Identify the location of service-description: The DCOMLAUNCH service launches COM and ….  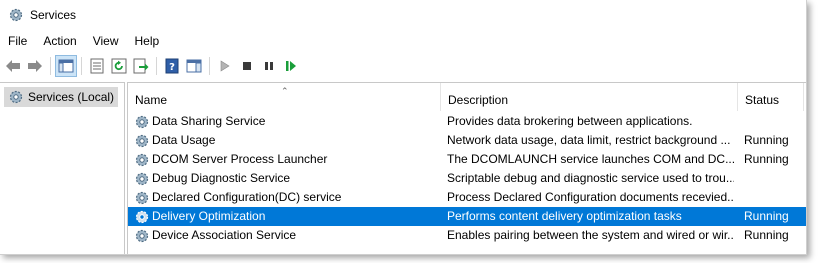
(590, 159).